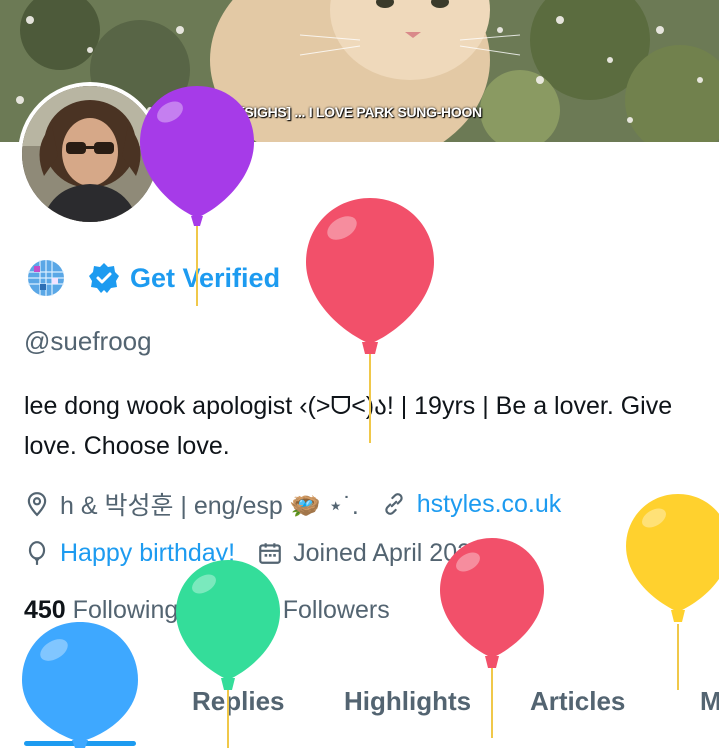 This screenshot has height=748, width=719. What do you see at coordinates (37, 504) in the screenshot?
I see `location-pin-icon` at bounding box center [37, 504].